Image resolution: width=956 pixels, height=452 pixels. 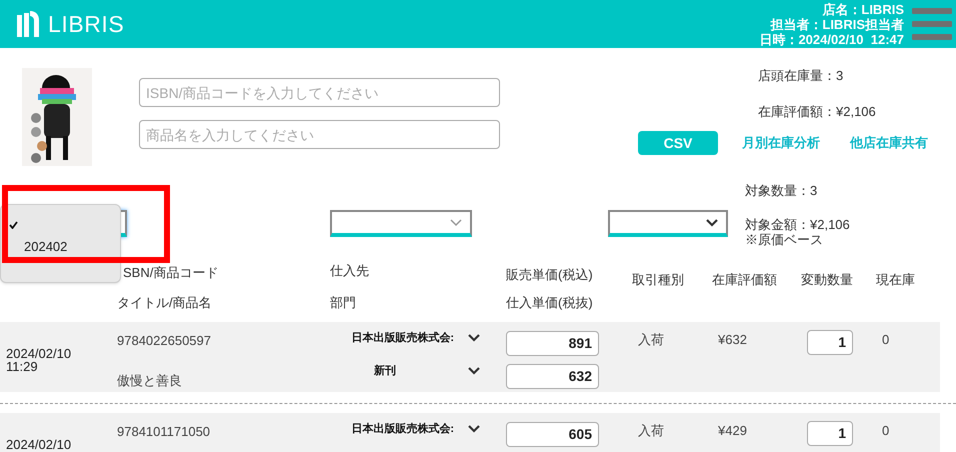 What do you see at coordinates (552, 434) in the screenshot?
I see `number-field: 605` at bounding box center [552, 434].